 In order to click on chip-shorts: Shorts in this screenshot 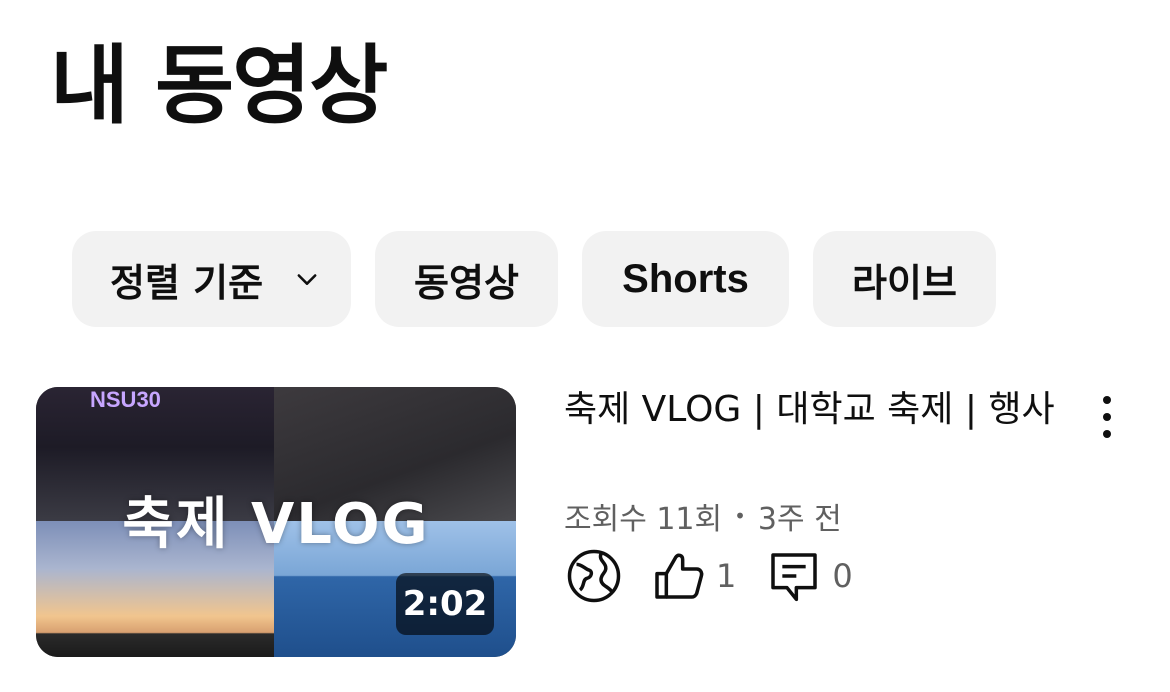, I will do `click(685, 279)`.